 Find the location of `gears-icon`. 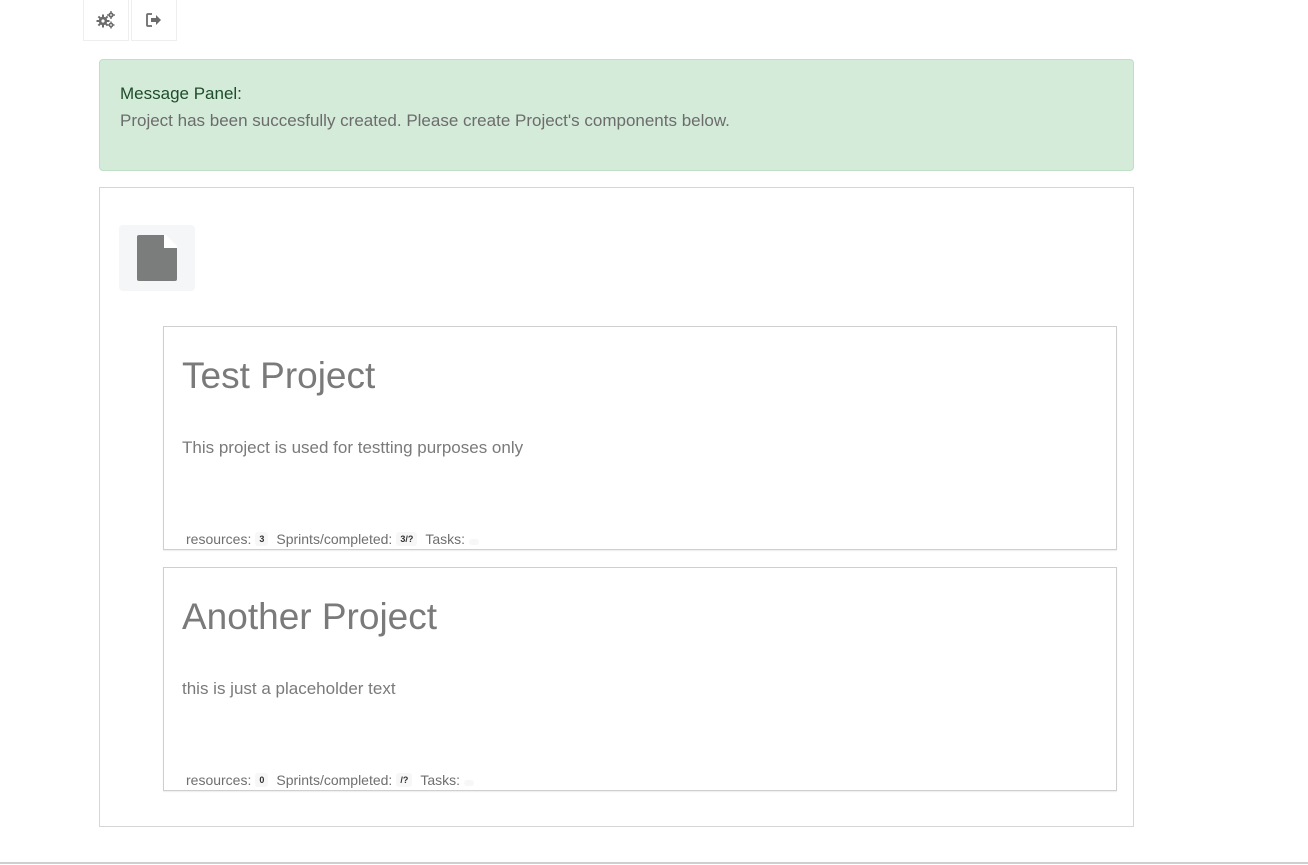

gears-icon is located at coordinates (105, 20).